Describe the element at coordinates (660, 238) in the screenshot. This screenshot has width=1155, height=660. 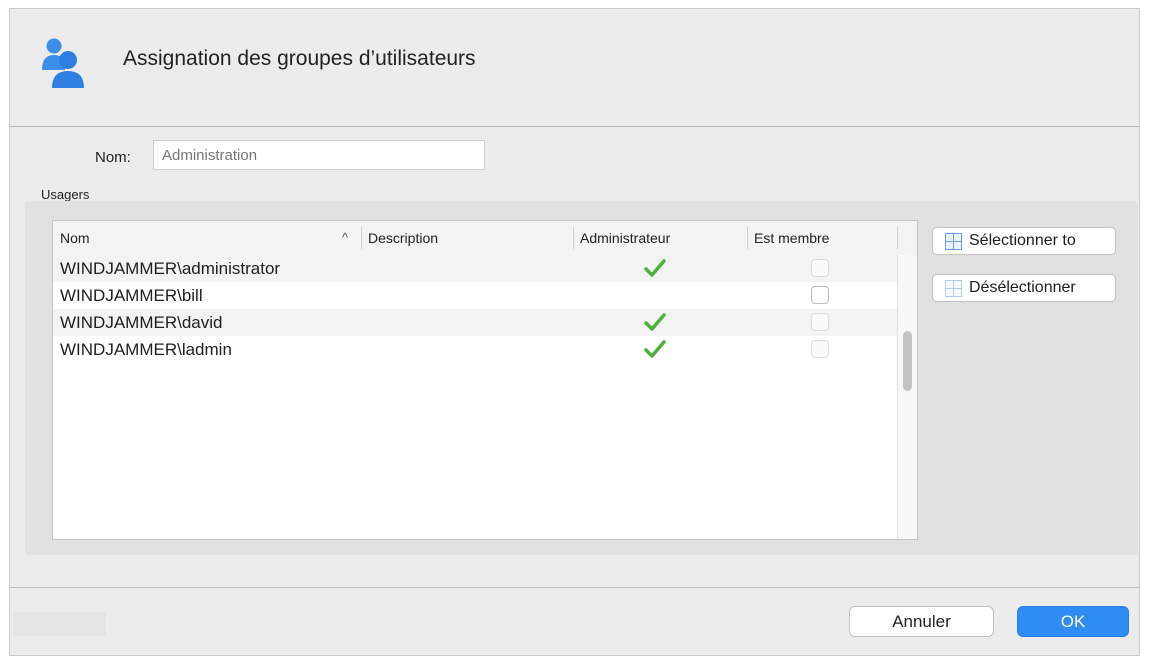
I see `column-header-admin: Administrateur` at that location.